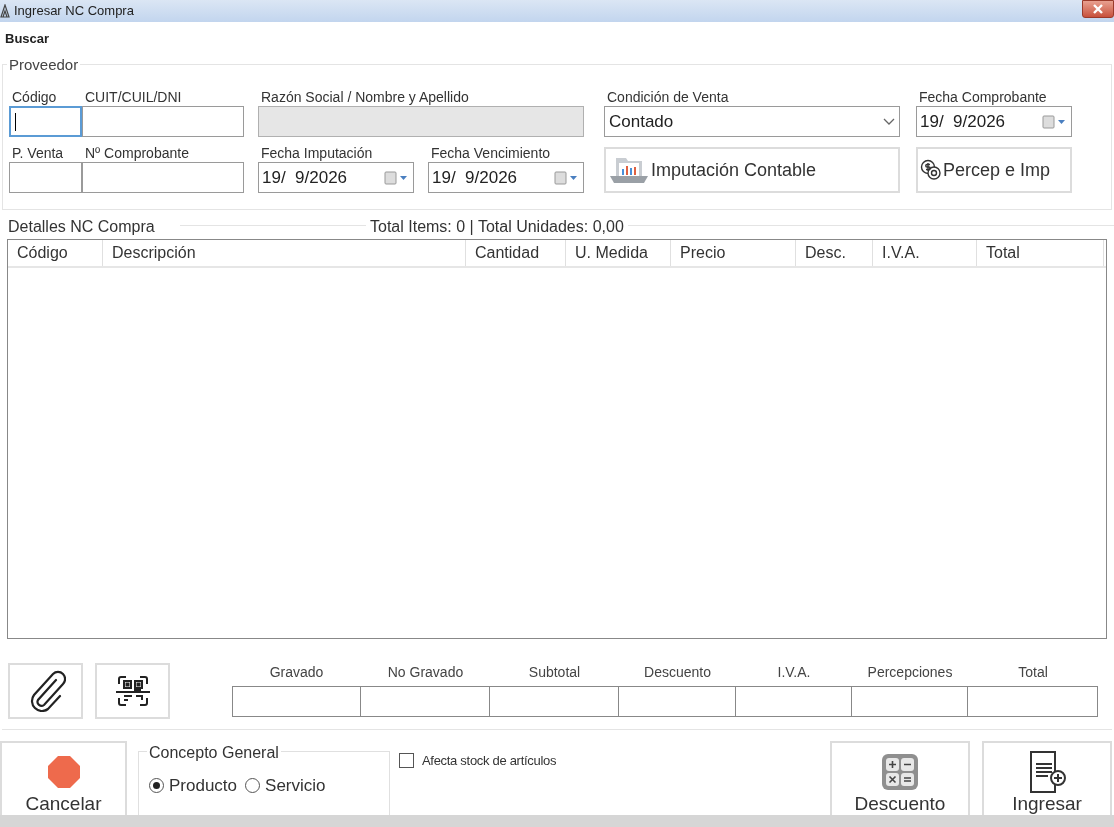 The width and height of the screenshot is (1114, 827). I want to click on field-label: P. Venta, so click(38, 153).